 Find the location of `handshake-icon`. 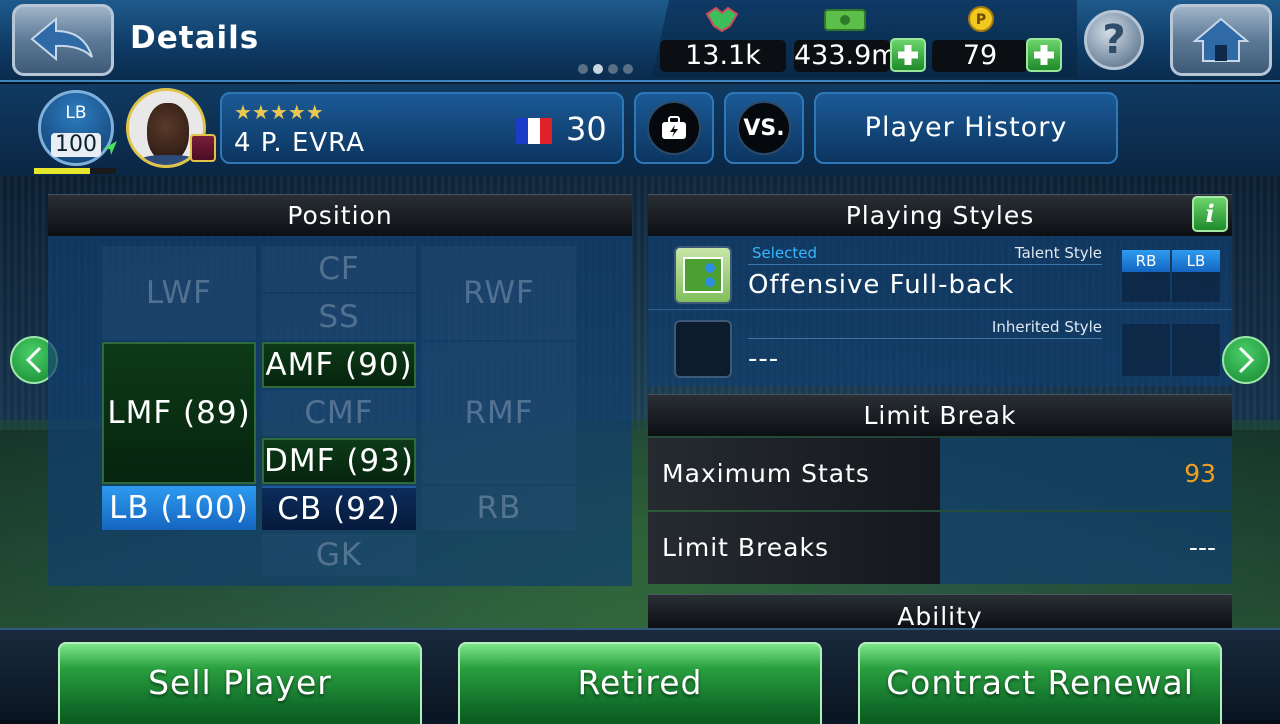

handshake-icon is located at coordinates (722, 19).